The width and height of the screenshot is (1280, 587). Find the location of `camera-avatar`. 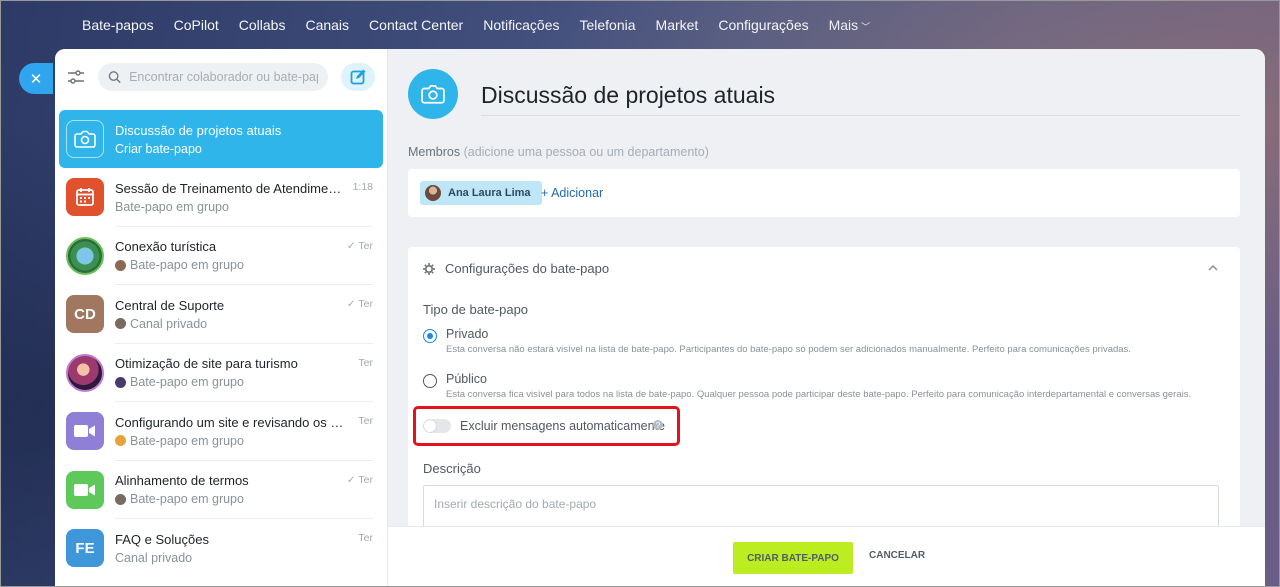

camera-avatar is located at coordinates (85, 139).